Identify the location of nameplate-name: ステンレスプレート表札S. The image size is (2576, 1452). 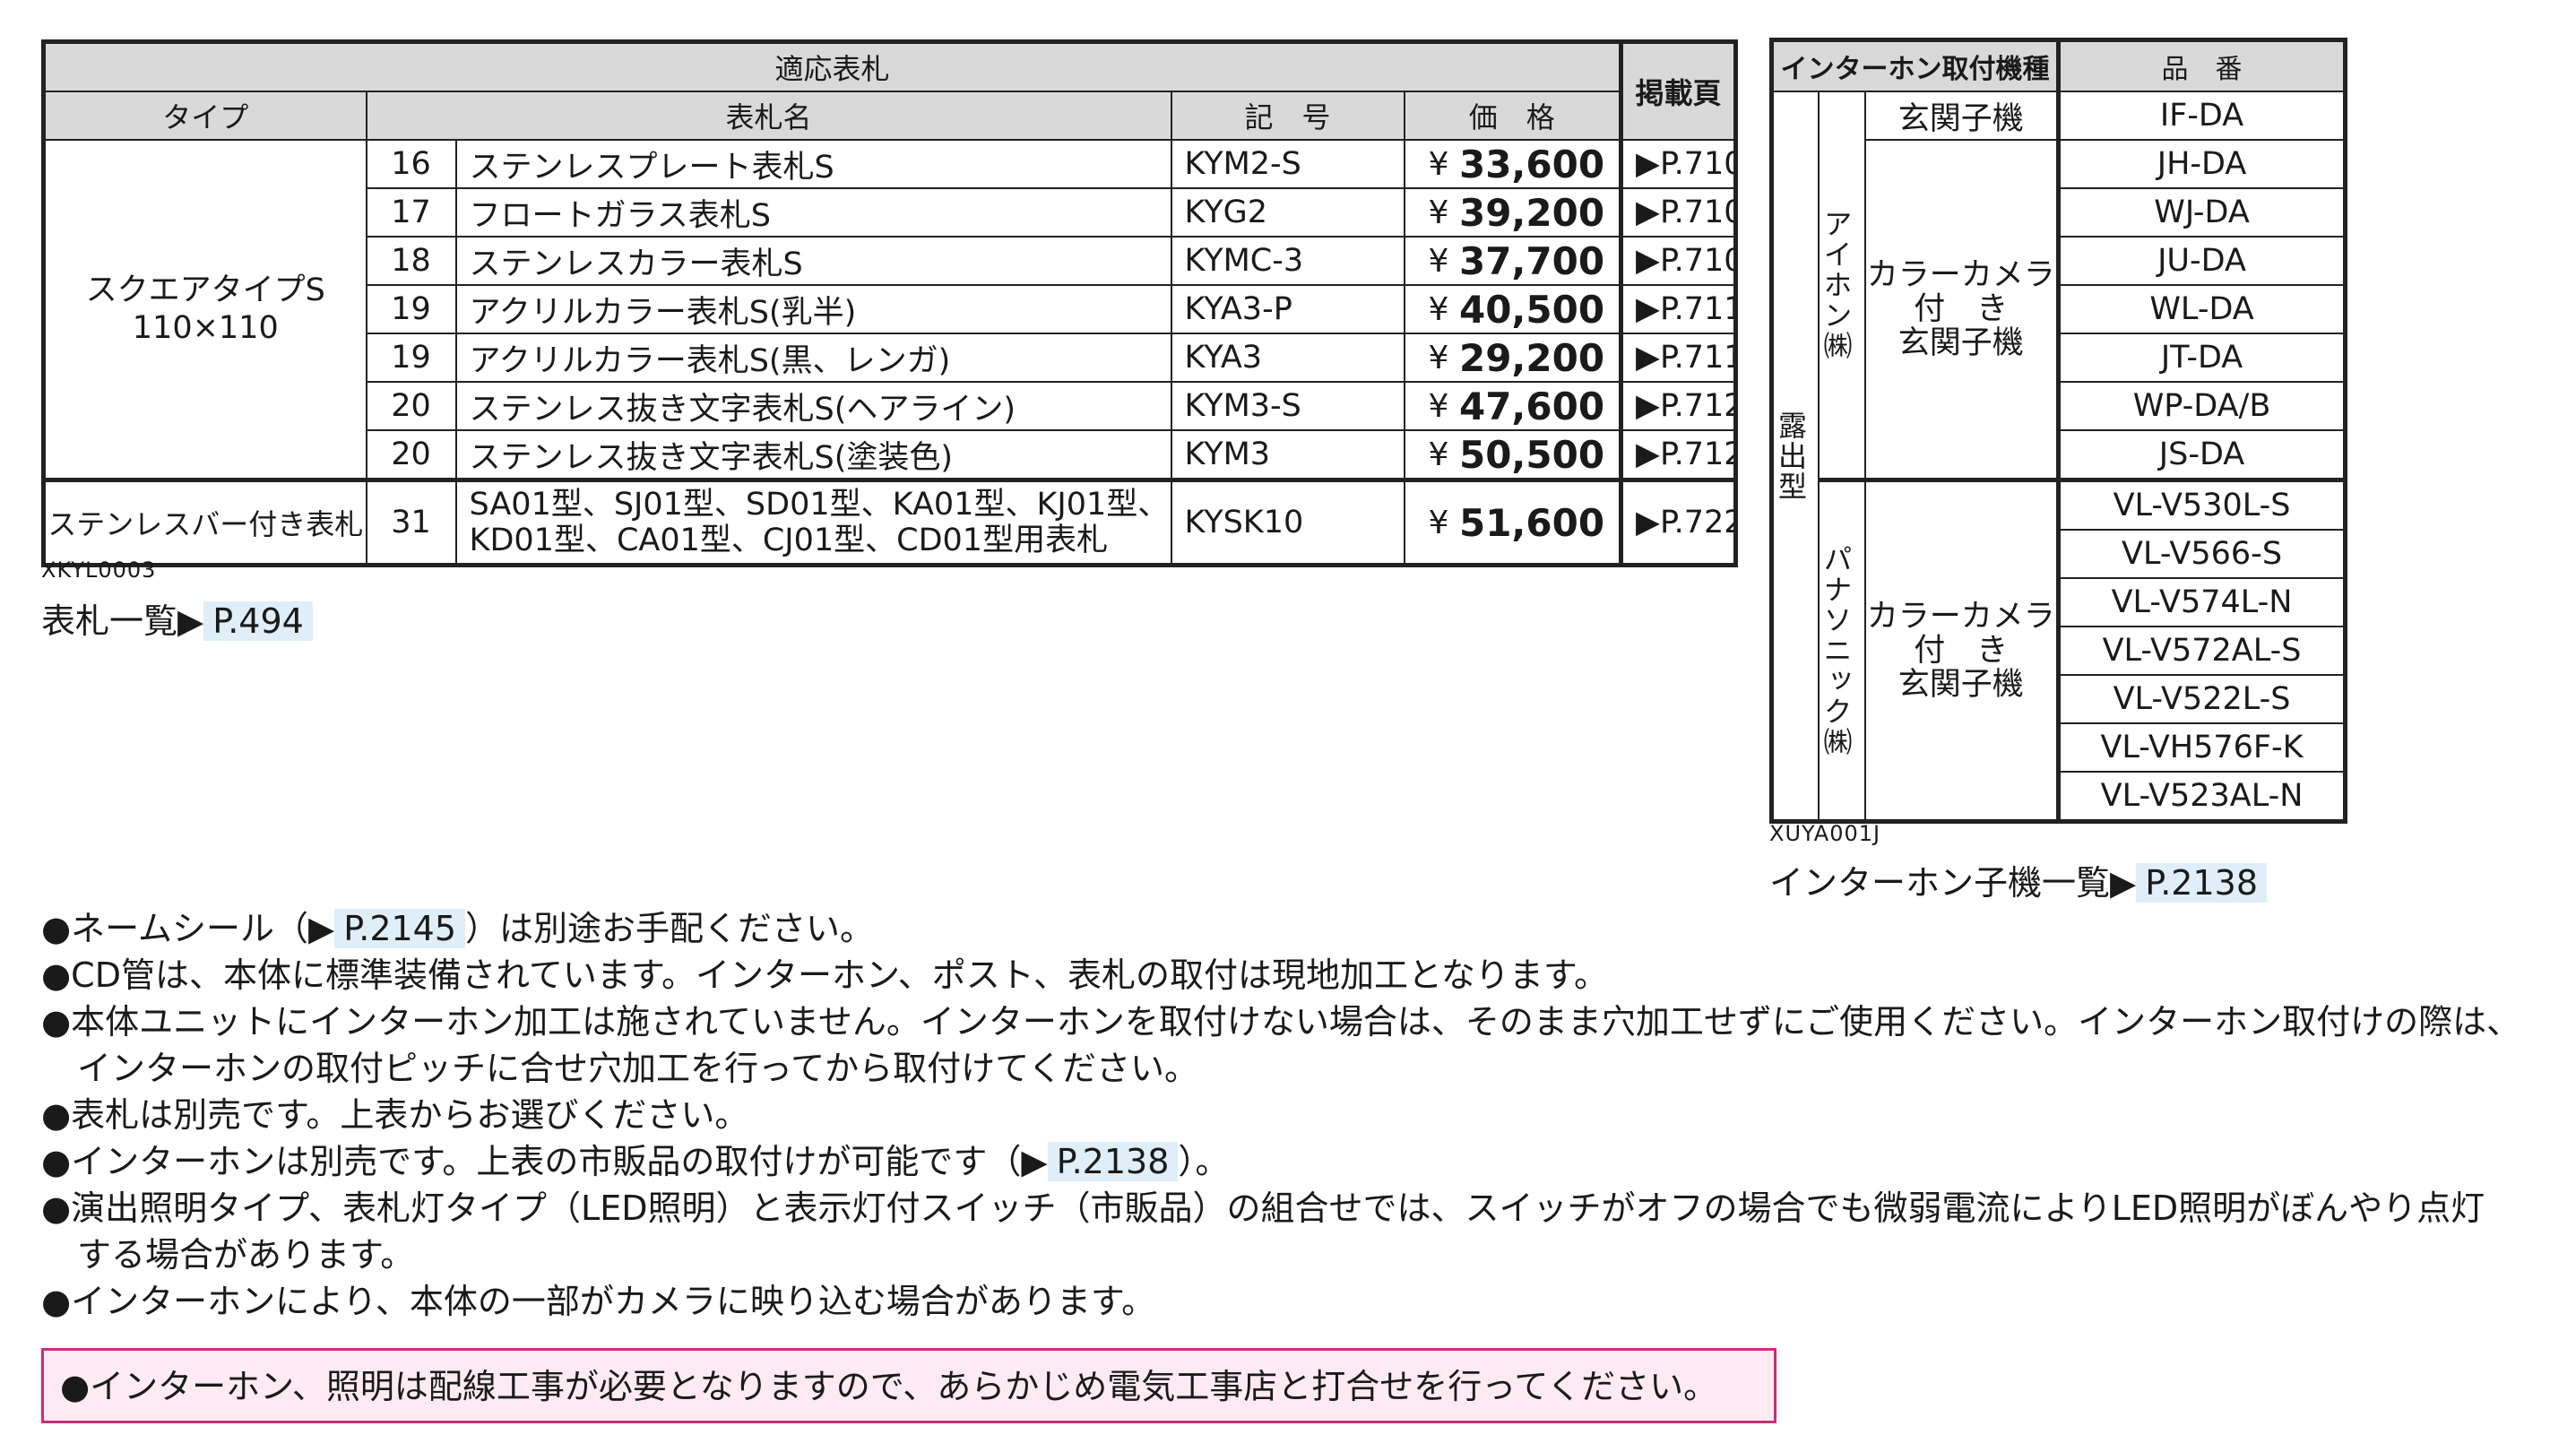
(813, 164).